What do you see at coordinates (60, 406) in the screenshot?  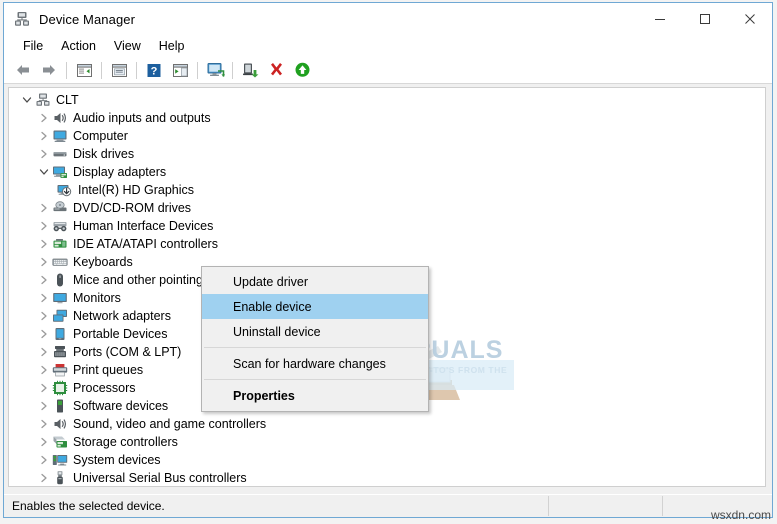 I see `software-device-icon` at bounding box center [60, 406].